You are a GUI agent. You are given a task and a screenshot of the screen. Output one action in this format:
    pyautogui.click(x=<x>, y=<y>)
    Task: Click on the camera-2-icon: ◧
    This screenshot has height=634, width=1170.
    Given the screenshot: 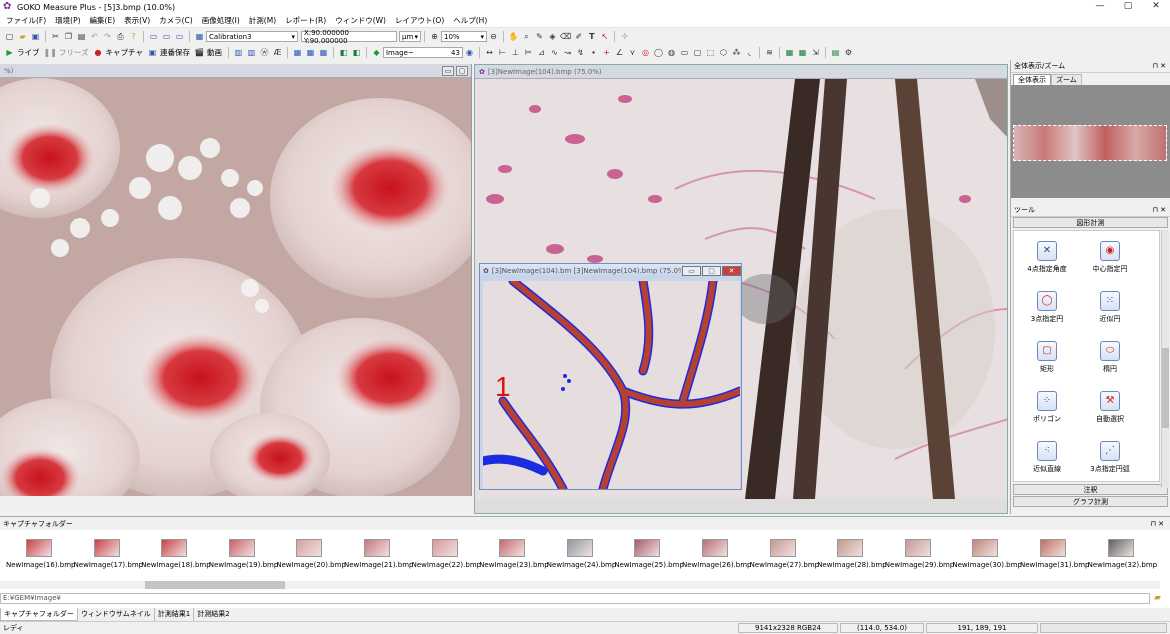 What is the action you would take?
    pyautogui.click(x=356, y=52)
    